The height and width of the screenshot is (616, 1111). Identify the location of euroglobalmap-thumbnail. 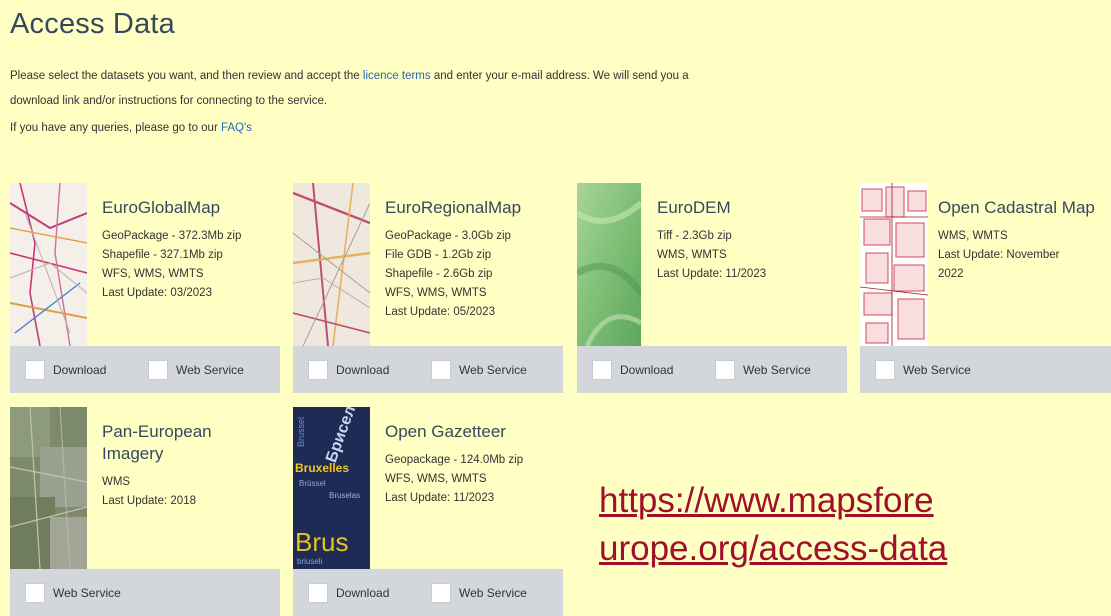
(48, 264).